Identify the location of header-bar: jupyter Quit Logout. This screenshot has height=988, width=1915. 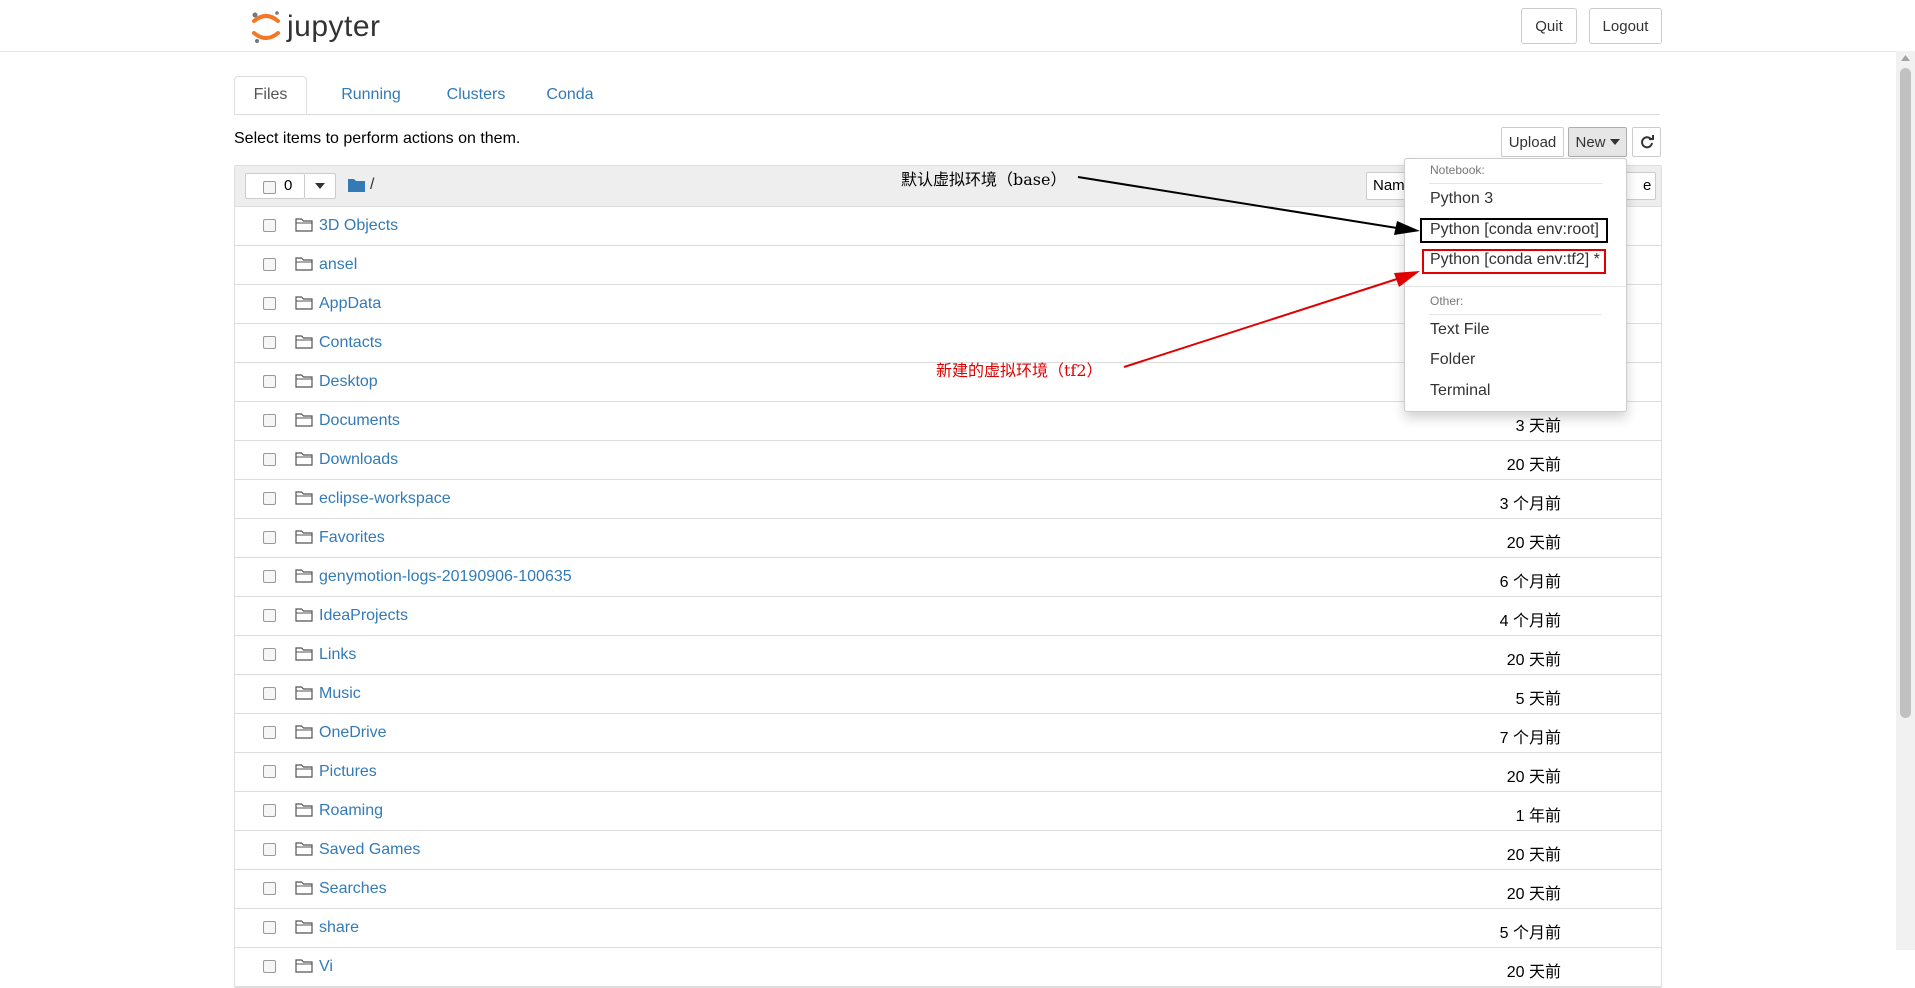
(957, 26).